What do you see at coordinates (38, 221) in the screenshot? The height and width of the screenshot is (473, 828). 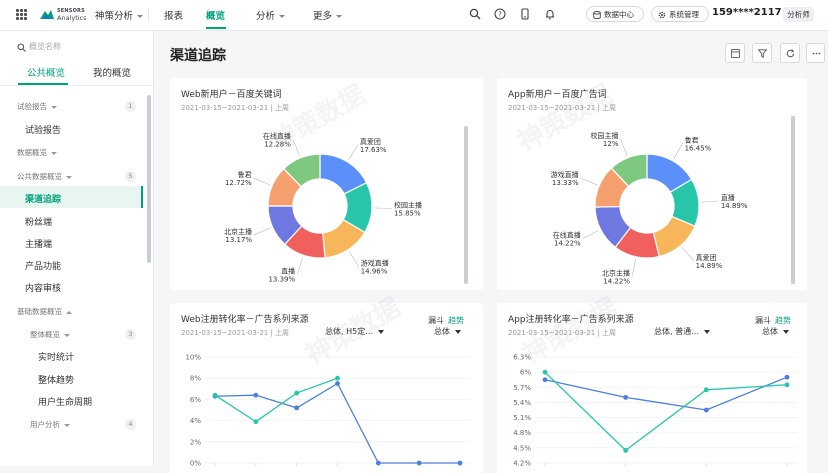 I see `sidebar-item-fans: 粉丝端` at bounding box center [38, 221].